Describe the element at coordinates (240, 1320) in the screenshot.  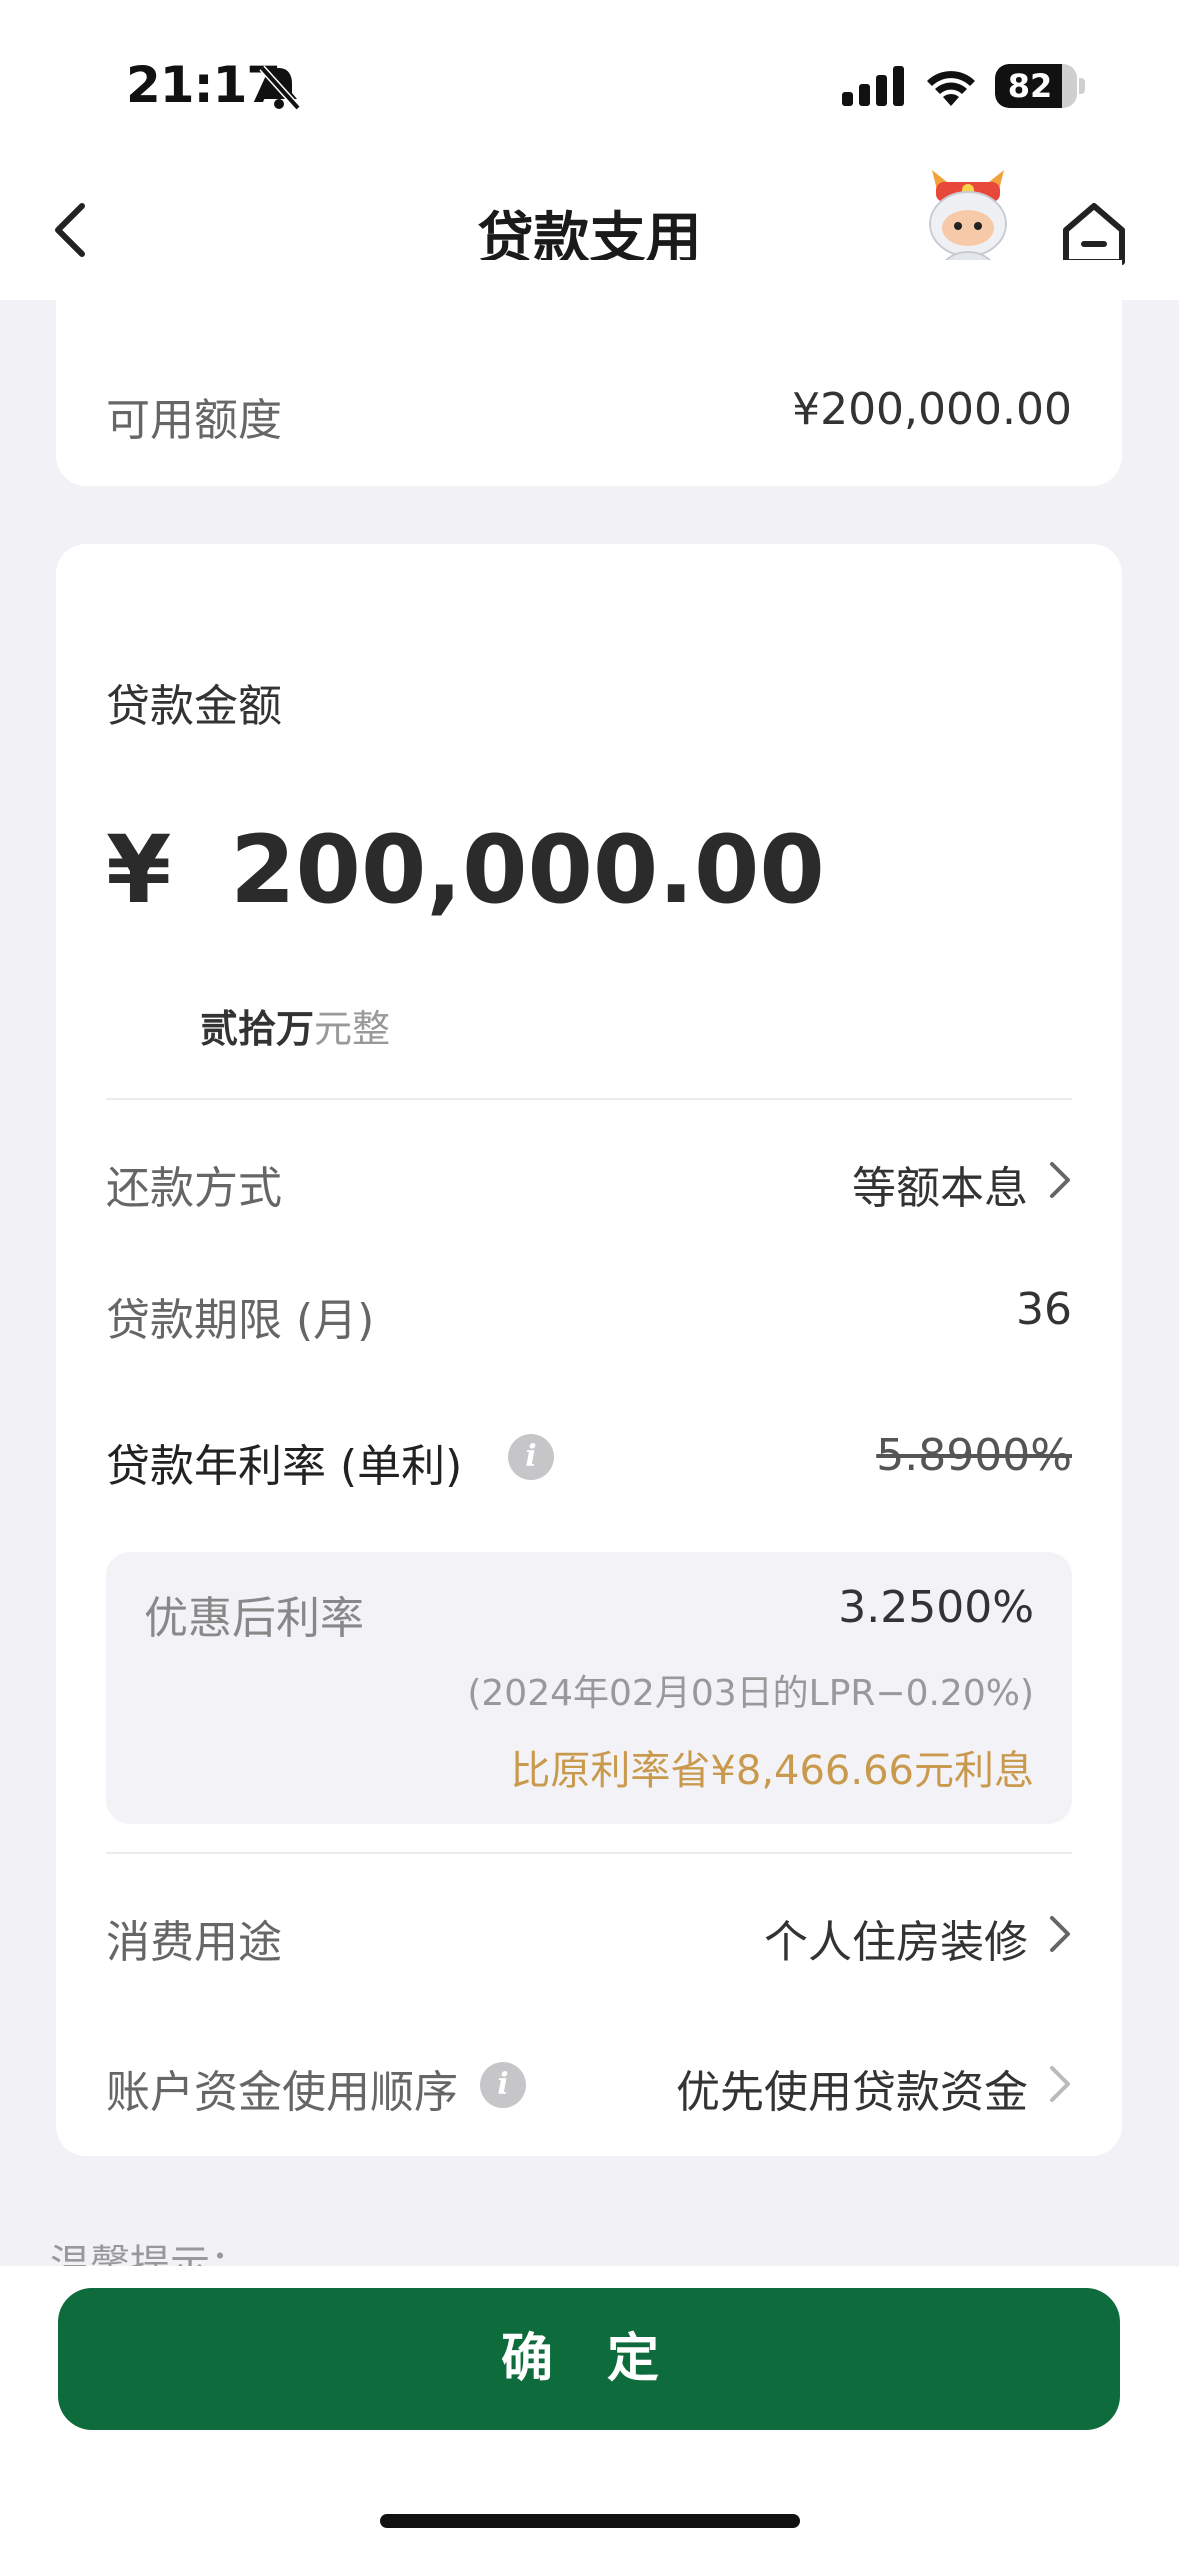
I see `loan-term-label: 贷款期限 (月)` at that location.